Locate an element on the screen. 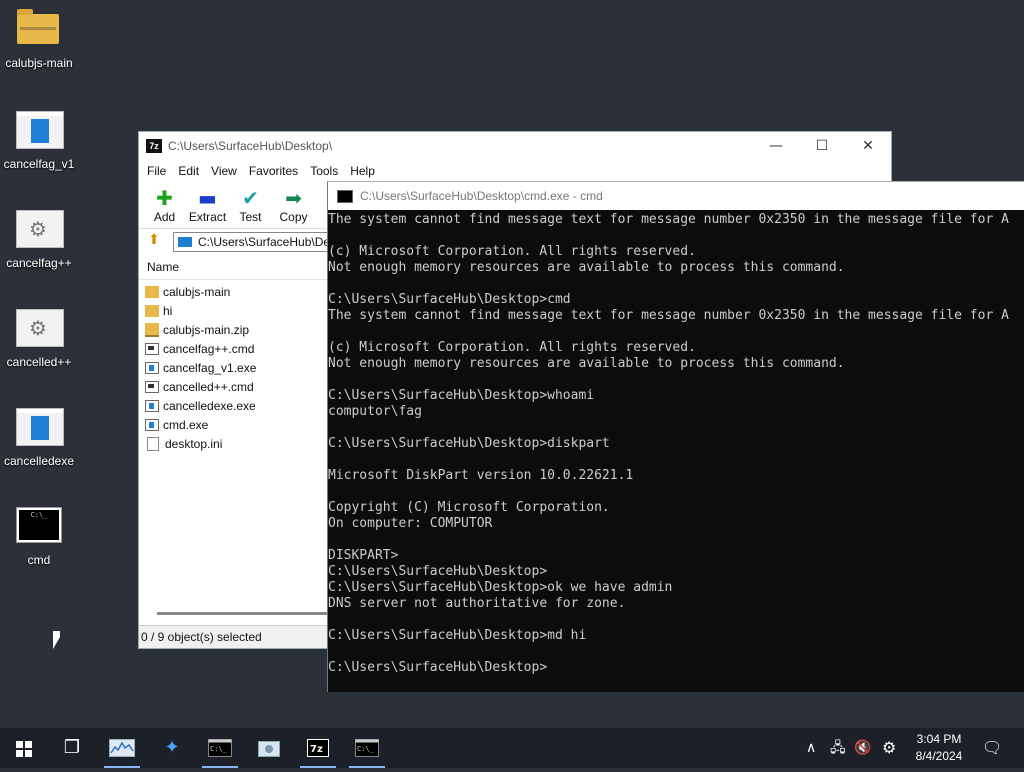  maximize-button: ☐ is located at coordinates (822, 146).